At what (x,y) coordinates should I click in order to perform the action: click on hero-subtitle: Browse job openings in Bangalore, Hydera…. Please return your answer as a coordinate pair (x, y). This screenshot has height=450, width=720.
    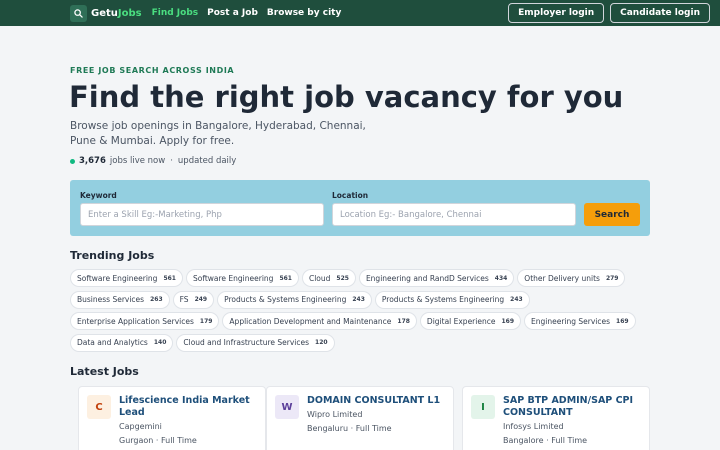
    Looking at the image, I should click on (218, 133).